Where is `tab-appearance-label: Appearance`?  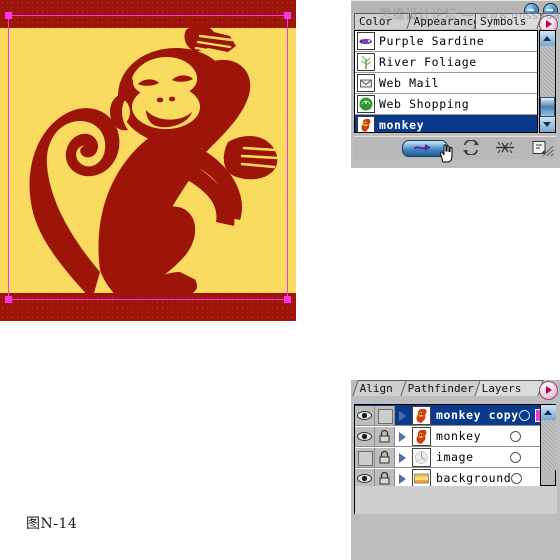 tab-appearance-label: Appearance is located at coordinates (446, 21).